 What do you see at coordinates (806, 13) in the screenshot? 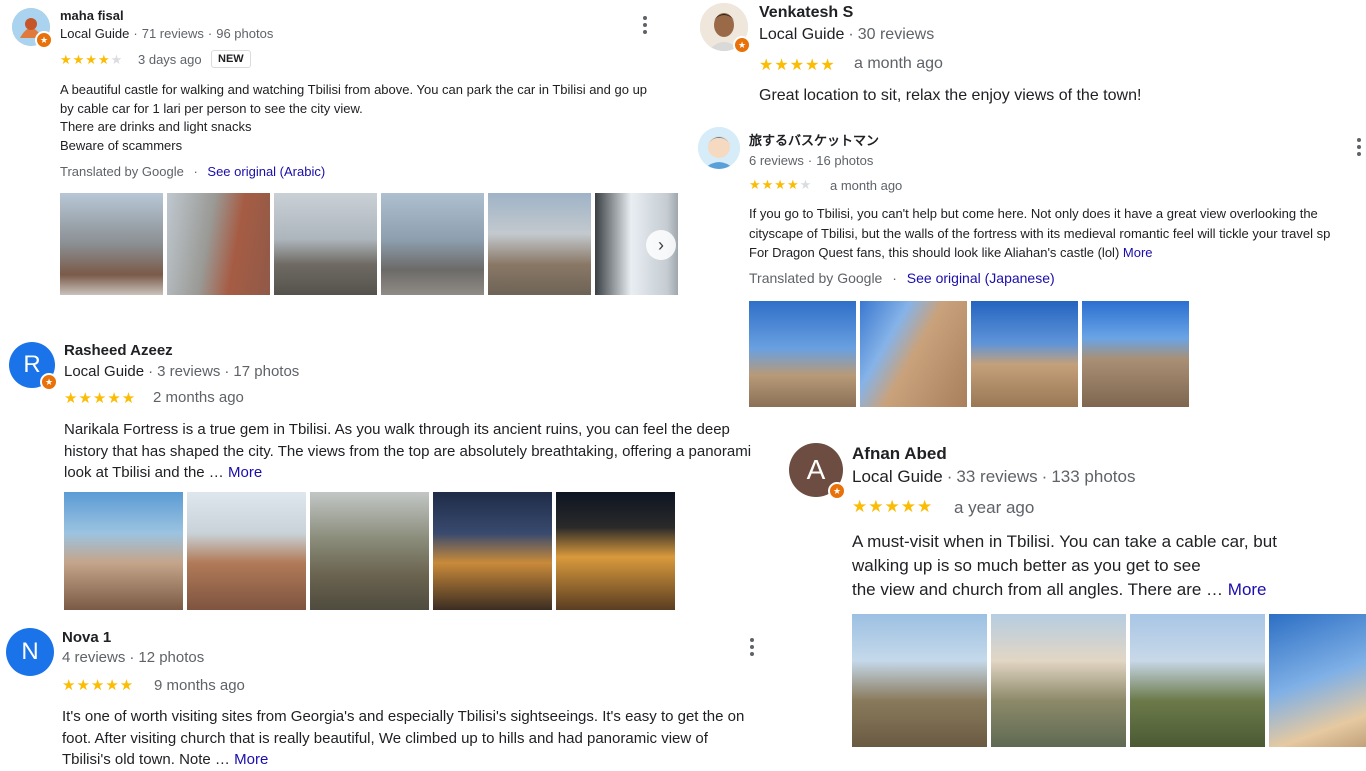
I see `reviewer-name: Venkatesh S` at bounding box center [806, 13].